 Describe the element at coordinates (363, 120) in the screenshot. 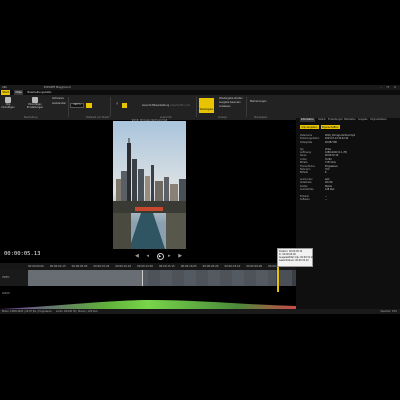

I see `tab-ausgabe: Ausgabe` at that location.